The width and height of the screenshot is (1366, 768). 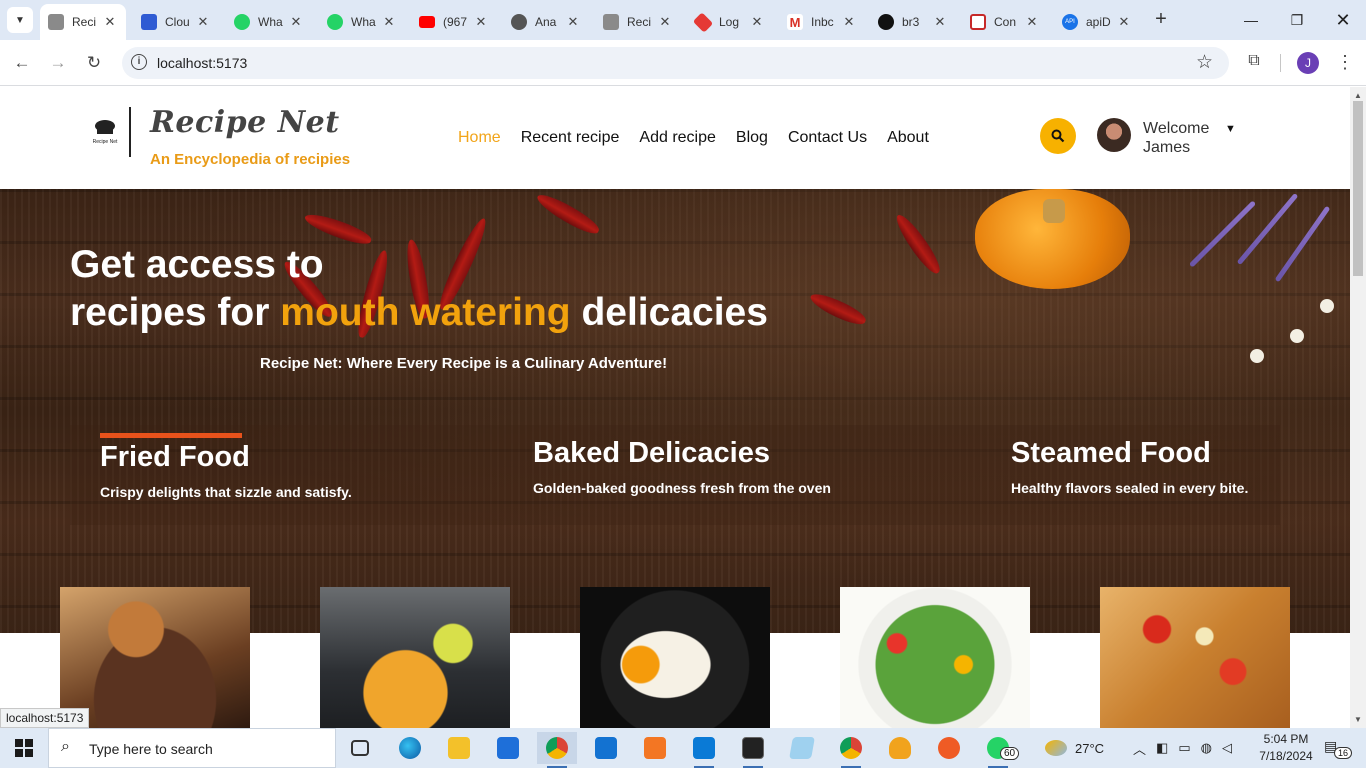 I want to click on weather-widget: 27°C, so click(x=1074, y=748).